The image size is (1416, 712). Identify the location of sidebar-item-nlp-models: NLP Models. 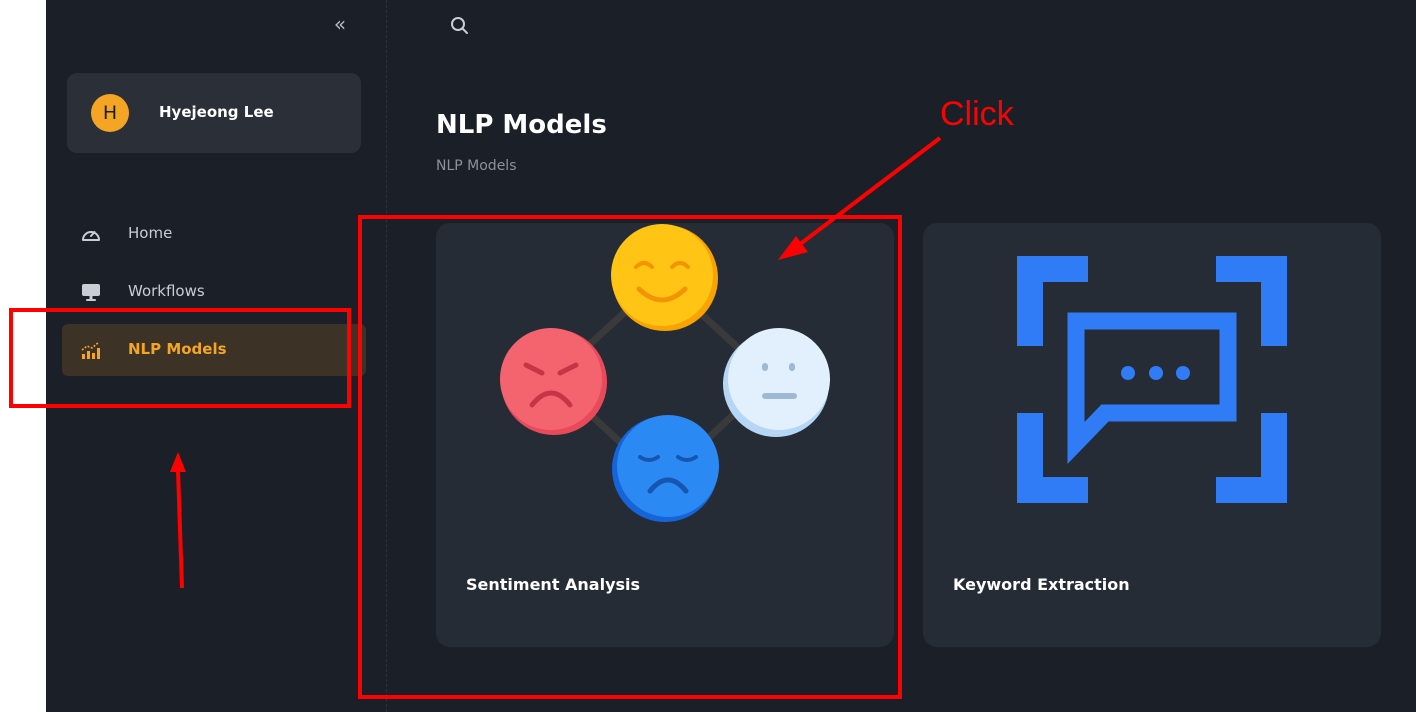
(214, 350).